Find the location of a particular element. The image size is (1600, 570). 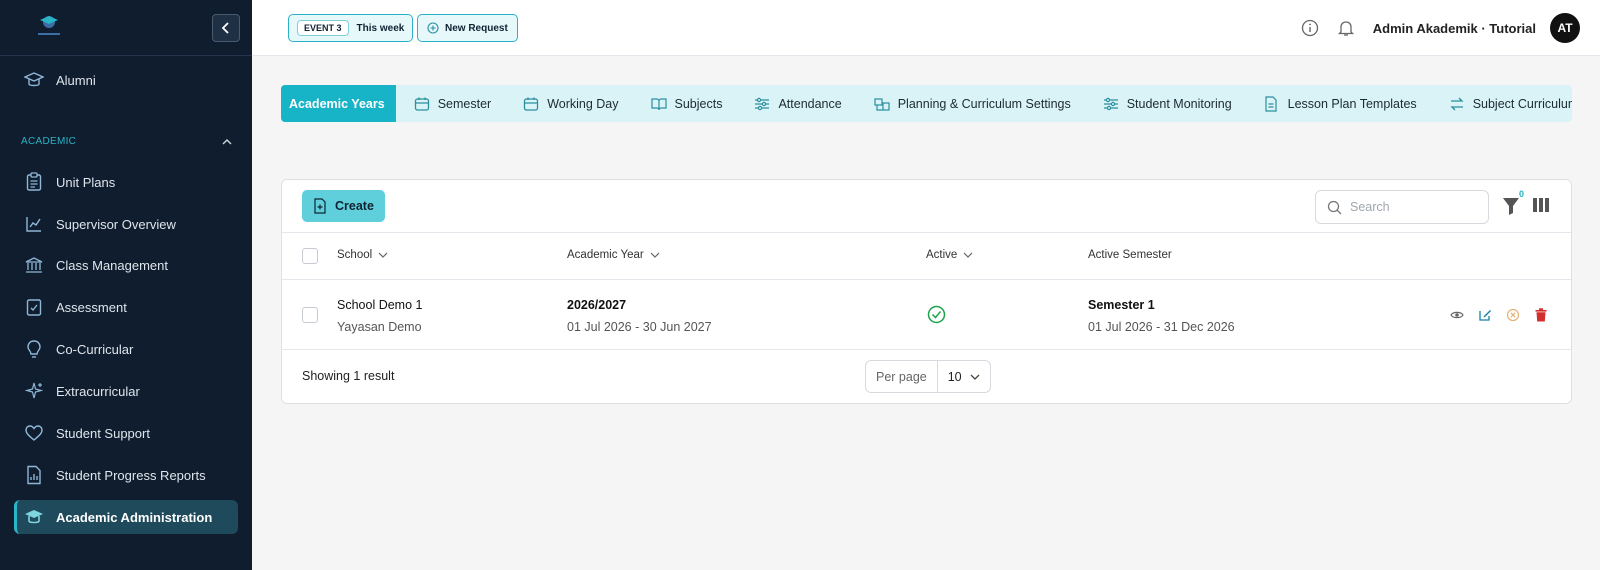

sidebar-item-supervisor-overview: Supervisor Overview is located at coordinates (126, 224).